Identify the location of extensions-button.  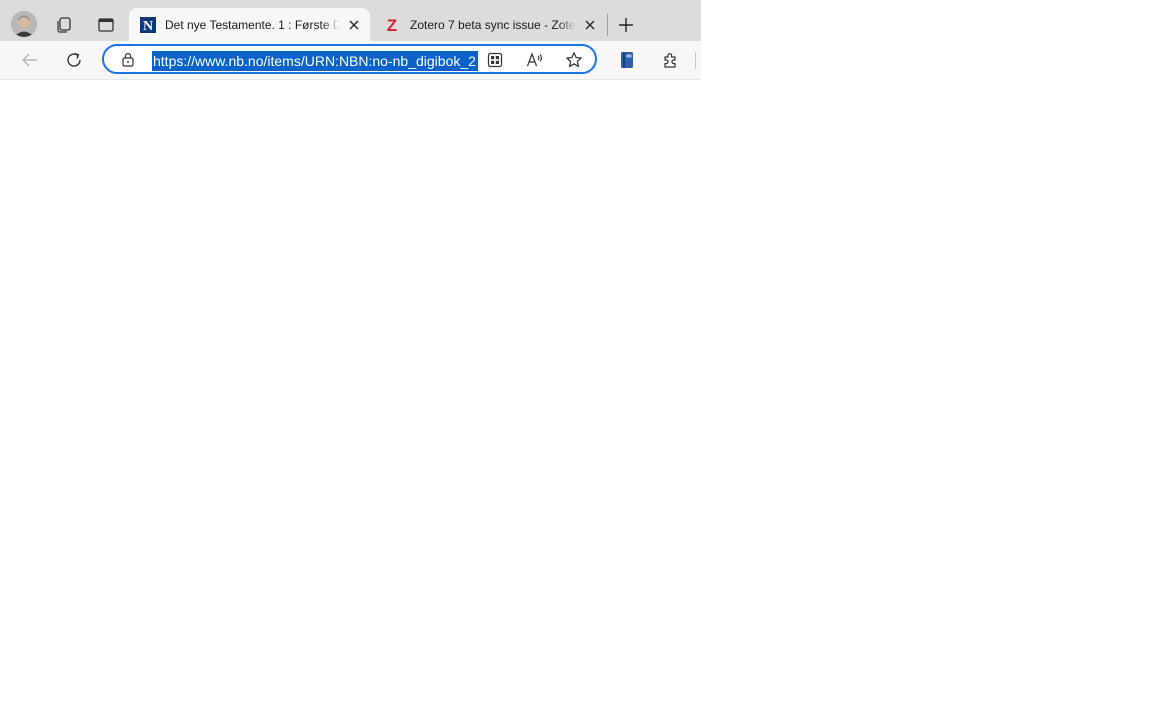
(671, 60).